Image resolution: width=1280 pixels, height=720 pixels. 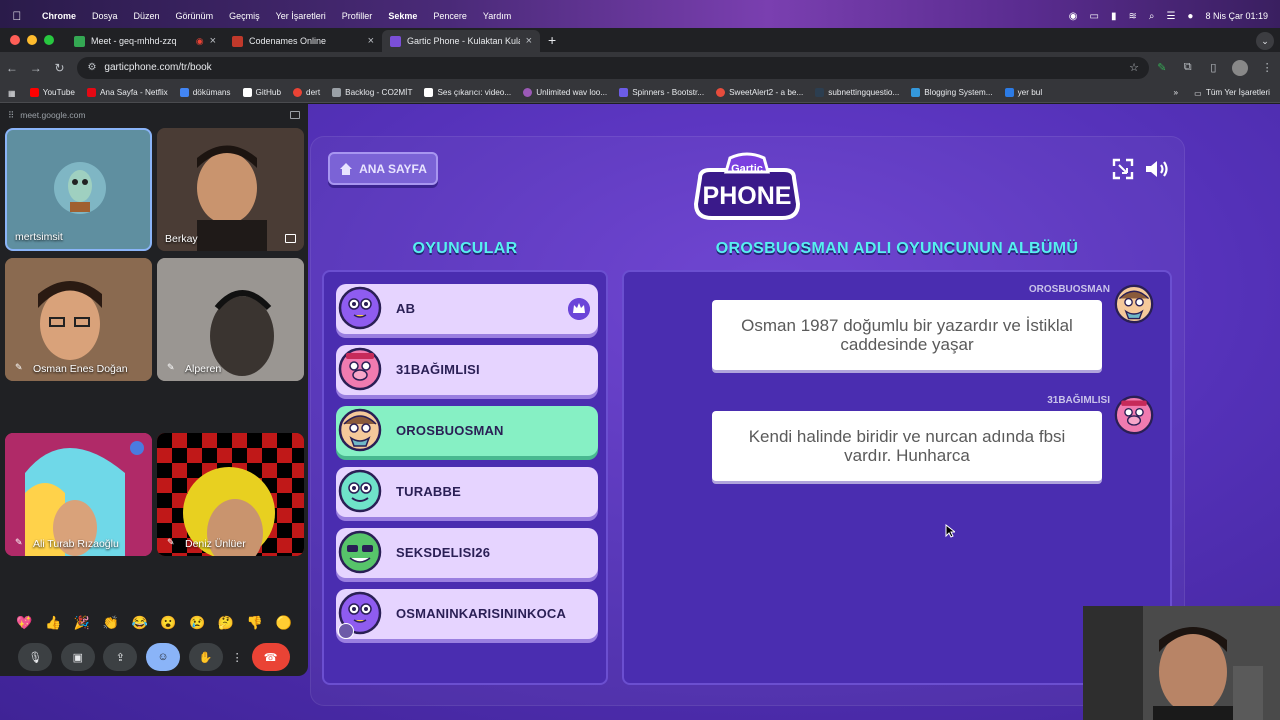 I want to click on bookmark-netflix: Ana Sayfa - Netflix, so click(x=127, y=92).